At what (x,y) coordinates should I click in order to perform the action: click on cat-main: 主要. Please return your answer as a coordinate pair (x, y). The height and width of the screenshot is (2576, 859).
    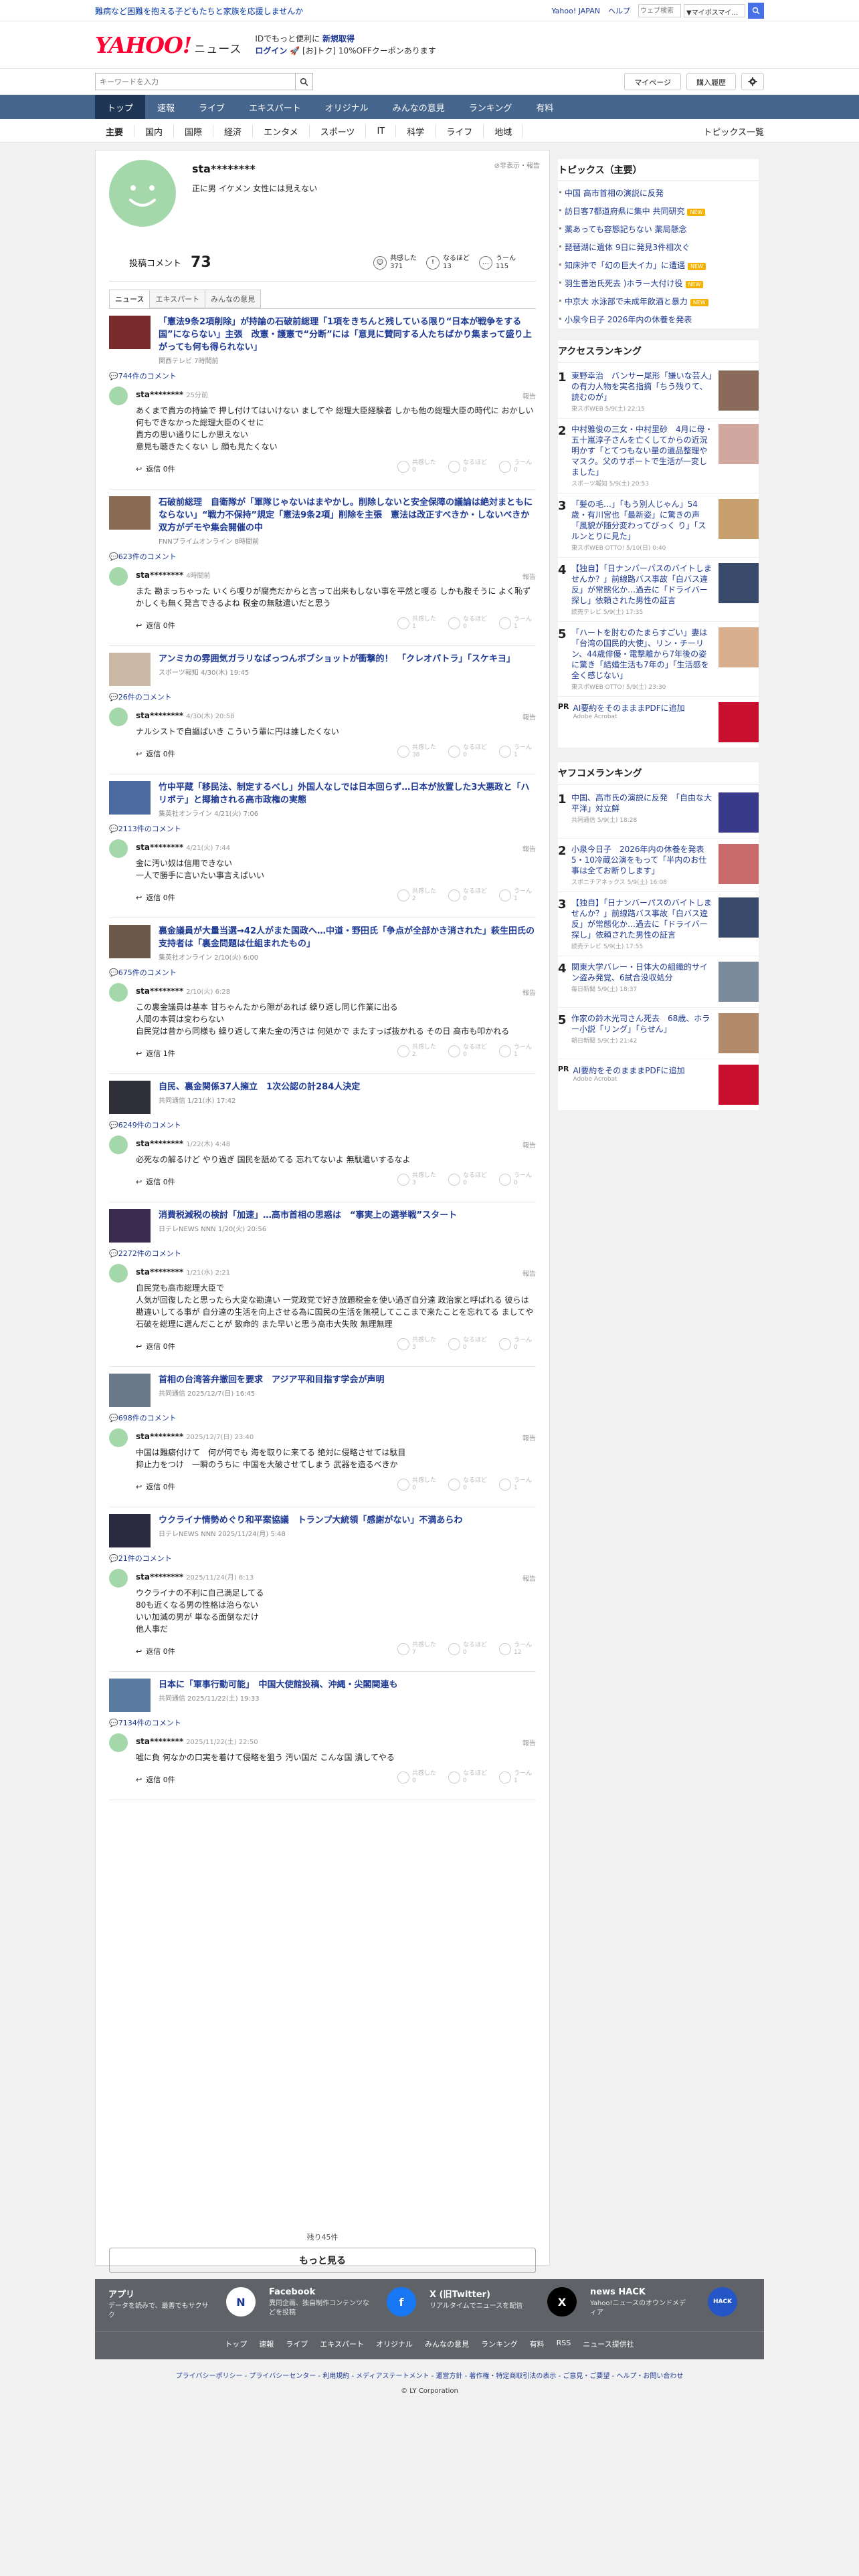
    Looking at the image, I should click on (115, 131).